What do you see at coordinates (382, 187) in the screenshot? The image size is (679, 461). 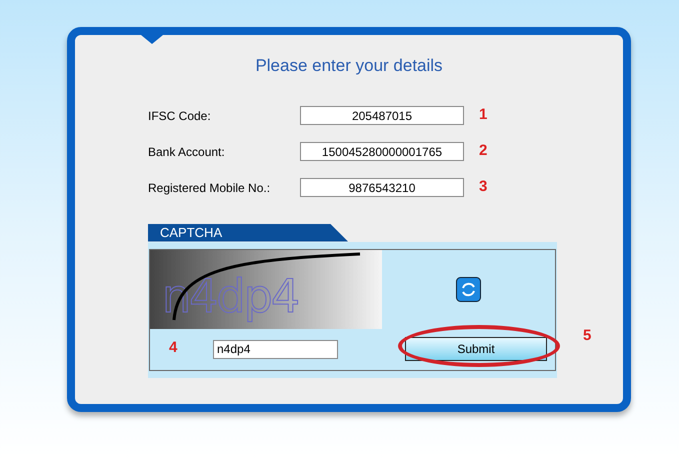 I see `input-field: 9876543210` at bounding box center [382, 187].